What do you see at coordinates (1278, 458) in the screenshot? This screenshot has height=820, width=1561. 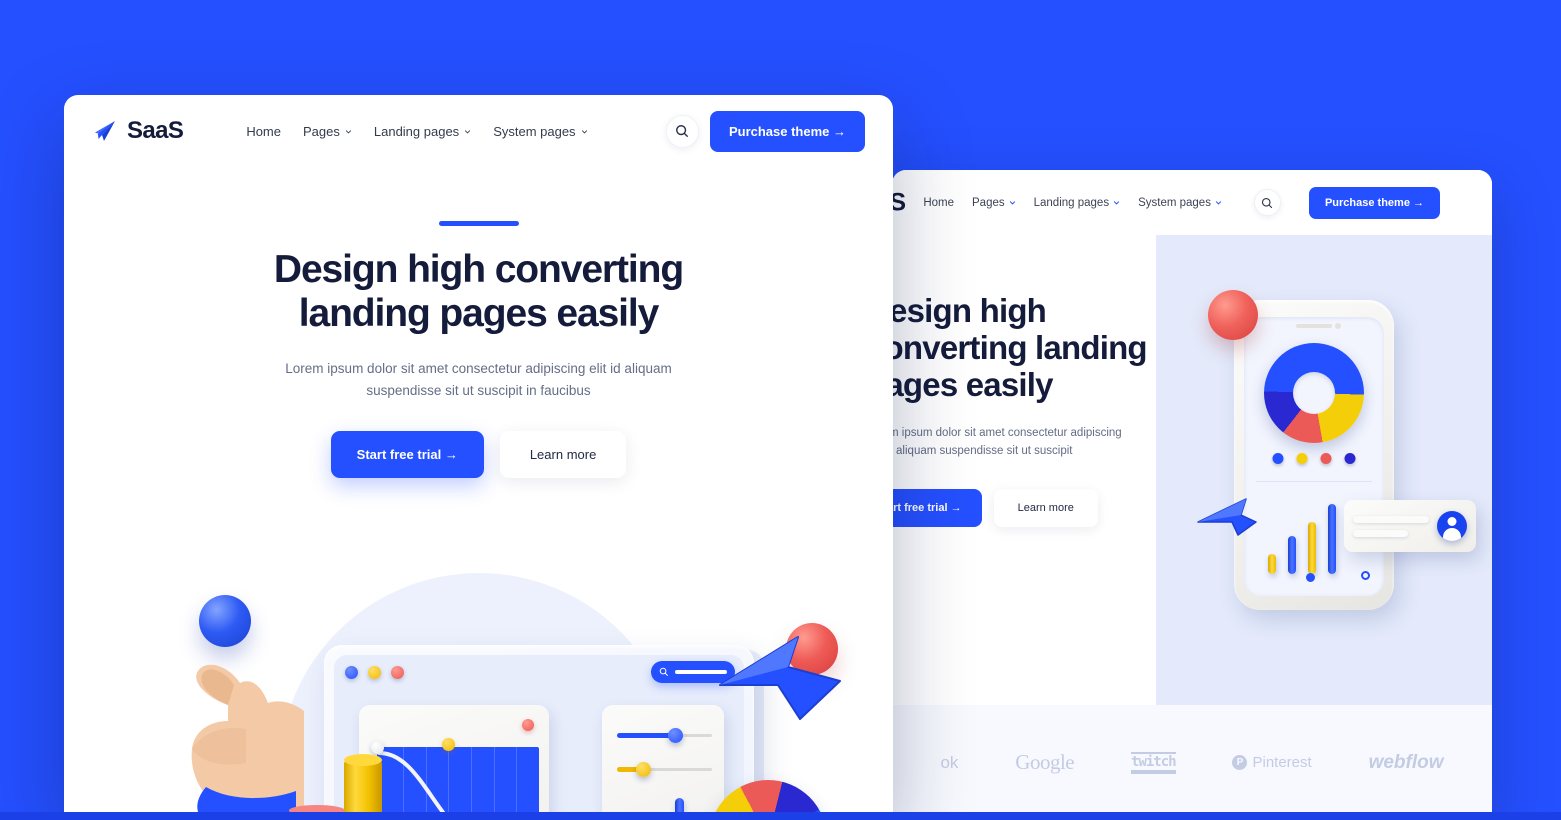 I see `legend-dot-blue` at bounding box center [1278, 458].